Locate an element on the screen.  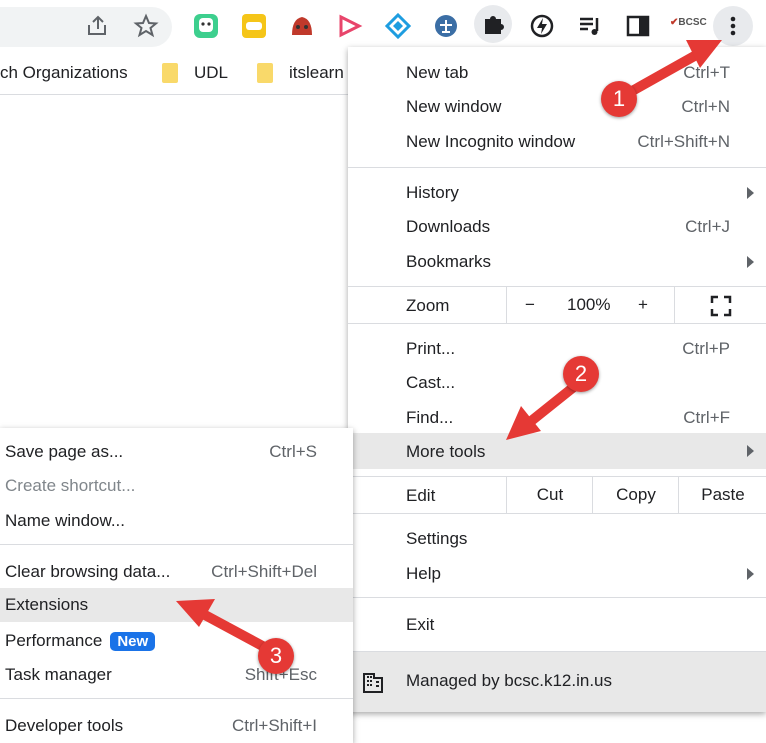
menu-item-managed: Managed by bcsc.k12.in.us is located at coordinates (557, 682).